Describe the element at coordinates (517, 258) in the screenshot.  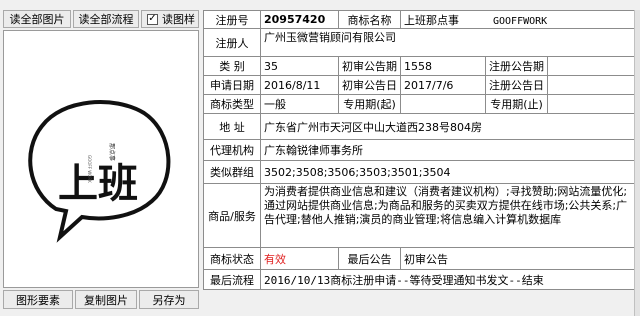
I see `latest-notice-value: 初审公告` at that location.